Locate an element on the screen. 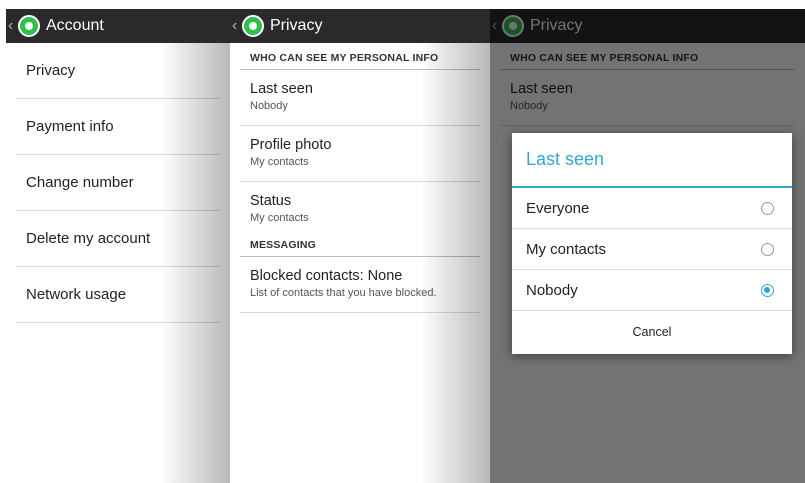 The height and width of the screenshot is (483, 805). list-item-label: Delete my account is located at coordinates (88, 238).